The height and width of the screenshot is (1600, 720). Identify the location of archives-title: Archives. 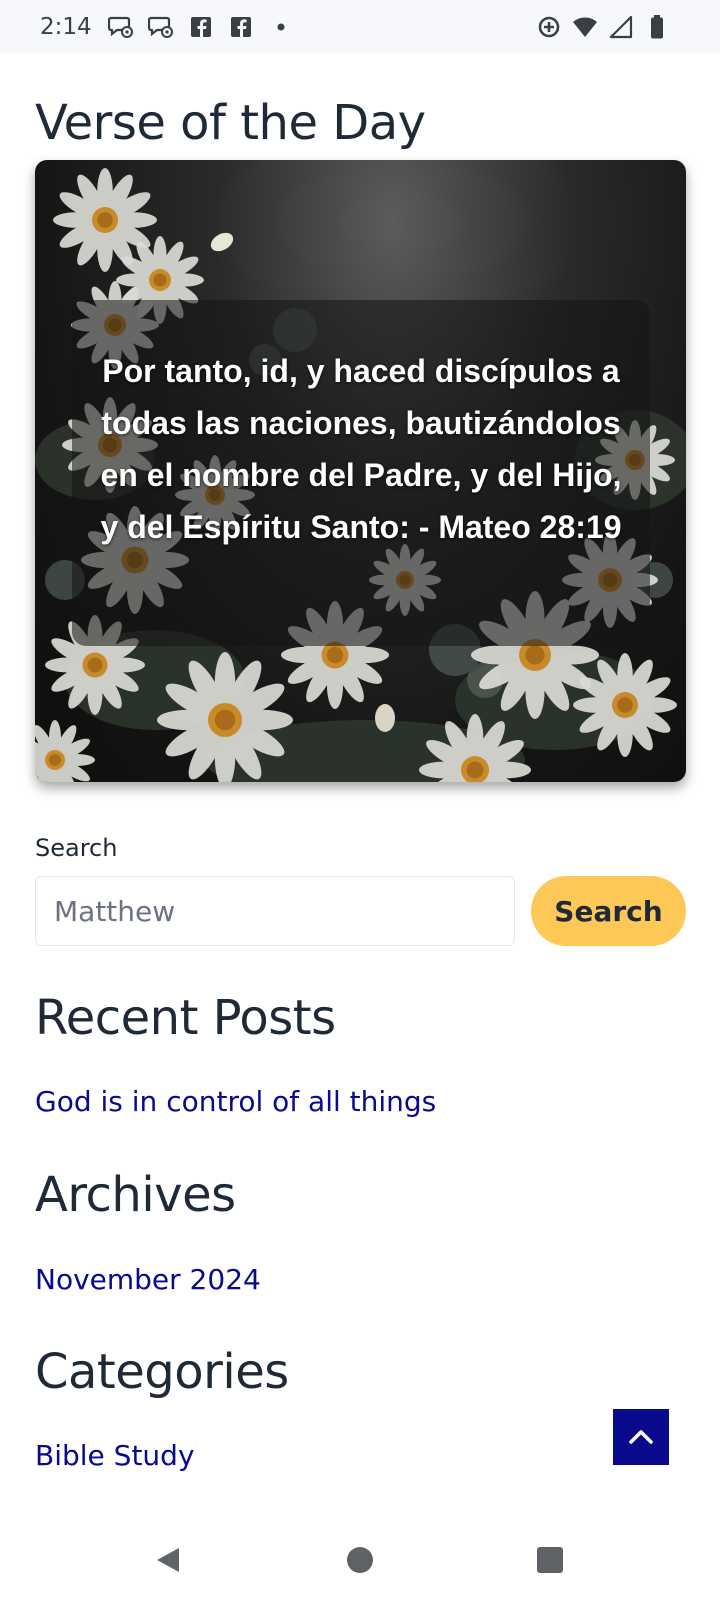
(135, 1195).